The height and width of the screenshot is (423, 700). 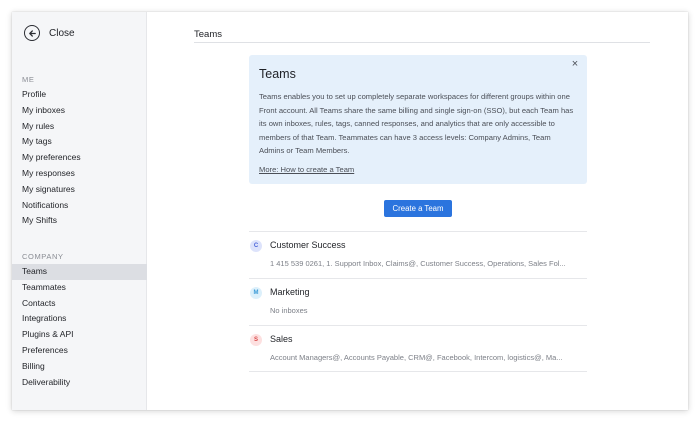 I want to click on team-name: Sales, so click(x=281, y=339).